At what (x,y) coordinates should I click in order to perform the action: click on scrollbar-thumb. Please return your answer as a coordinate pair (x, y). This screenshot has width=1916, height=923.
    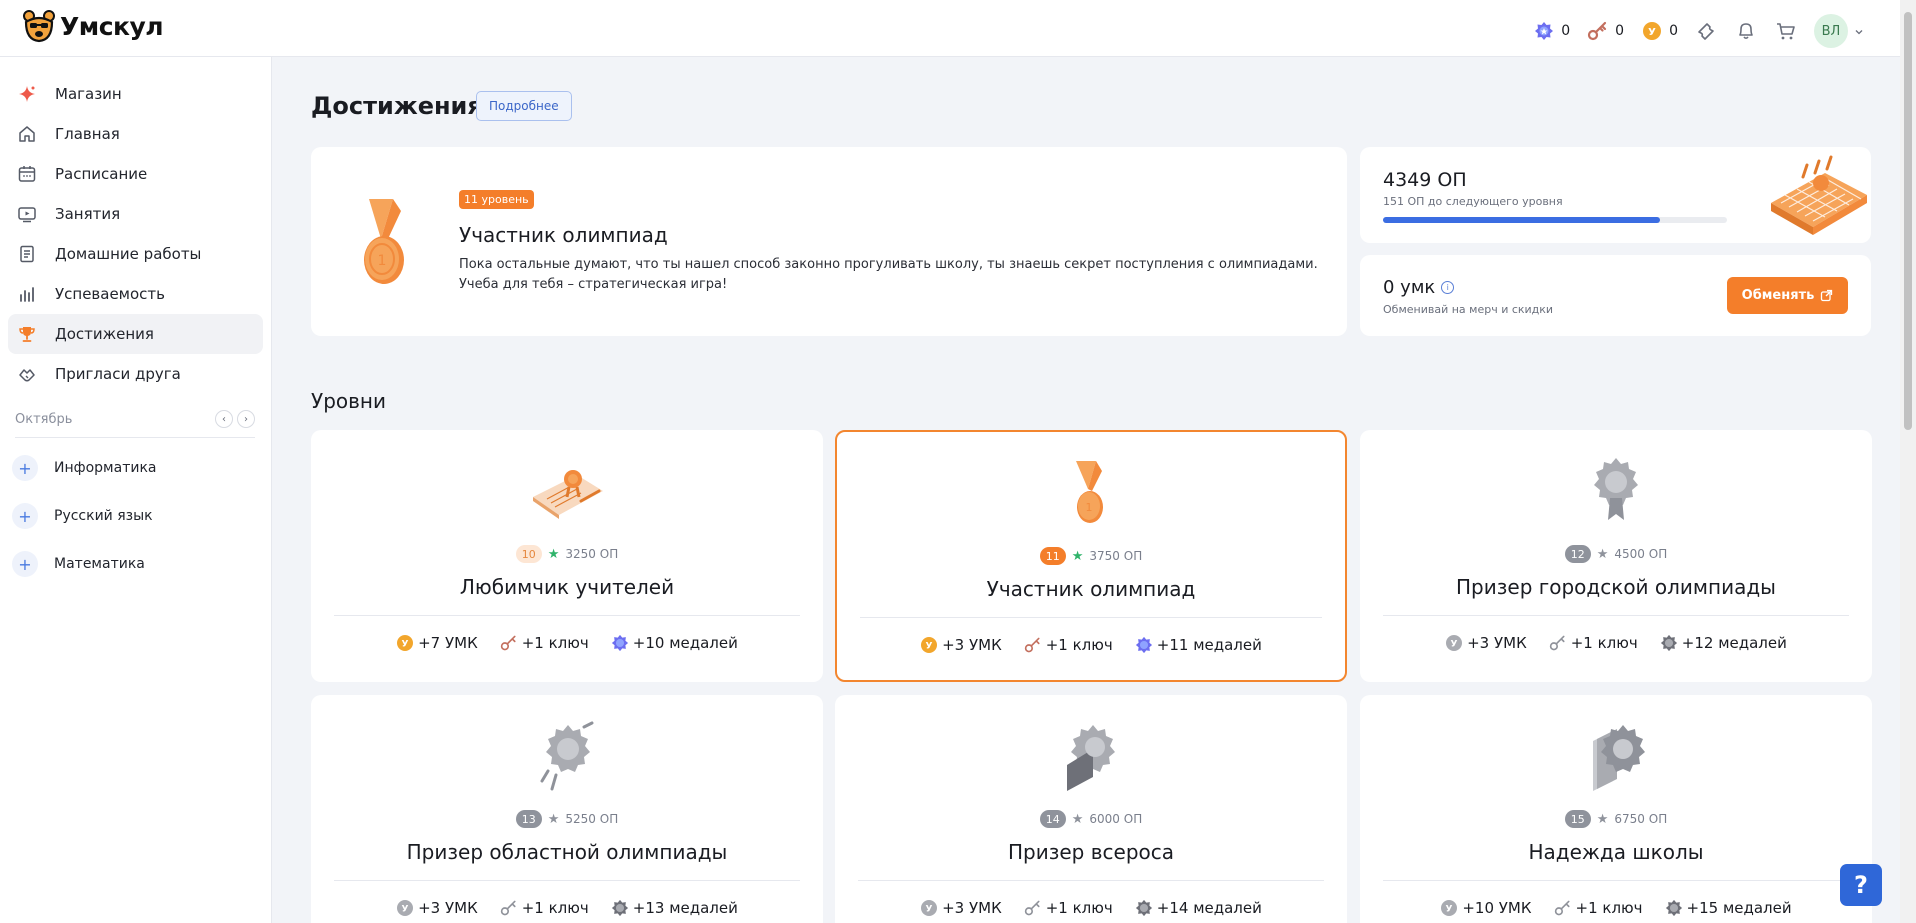
    Looking at the image, I should click on (1908, 221).